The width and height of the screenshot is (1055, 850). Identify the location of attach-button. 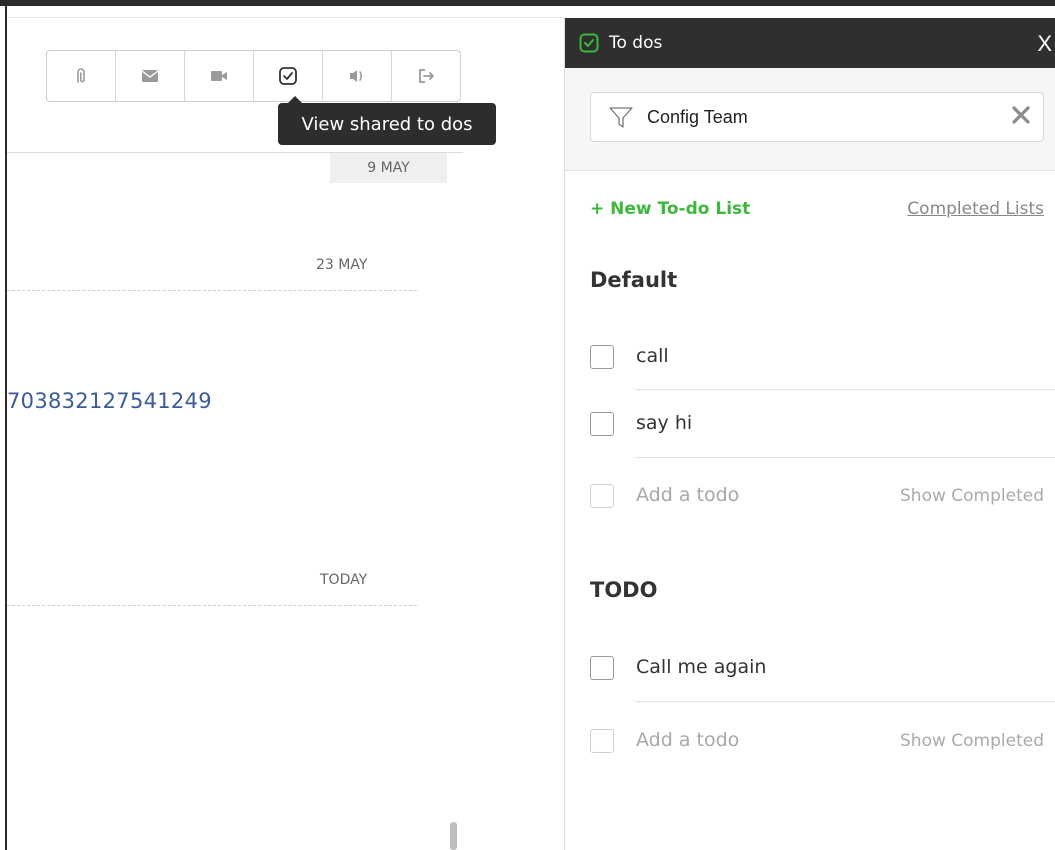
(81, 76).